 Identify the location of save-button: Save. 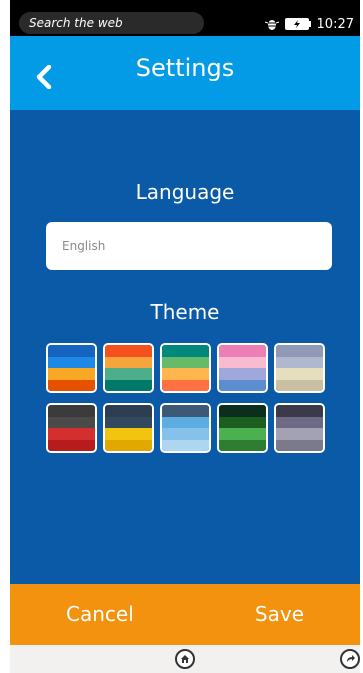
(279, 614).